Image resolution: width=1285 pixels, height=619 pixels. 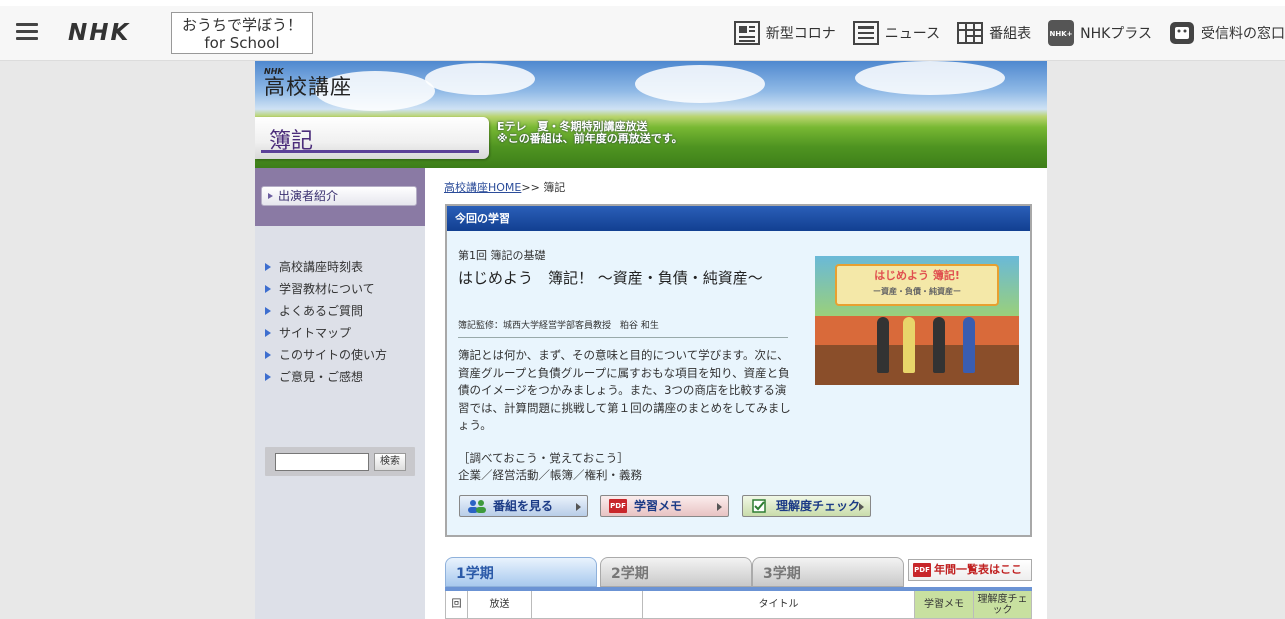 What do you see at coordinates (242, 43) in the screenshot?
I see `for-school-line2: for School` at bounding box center [242, 43].